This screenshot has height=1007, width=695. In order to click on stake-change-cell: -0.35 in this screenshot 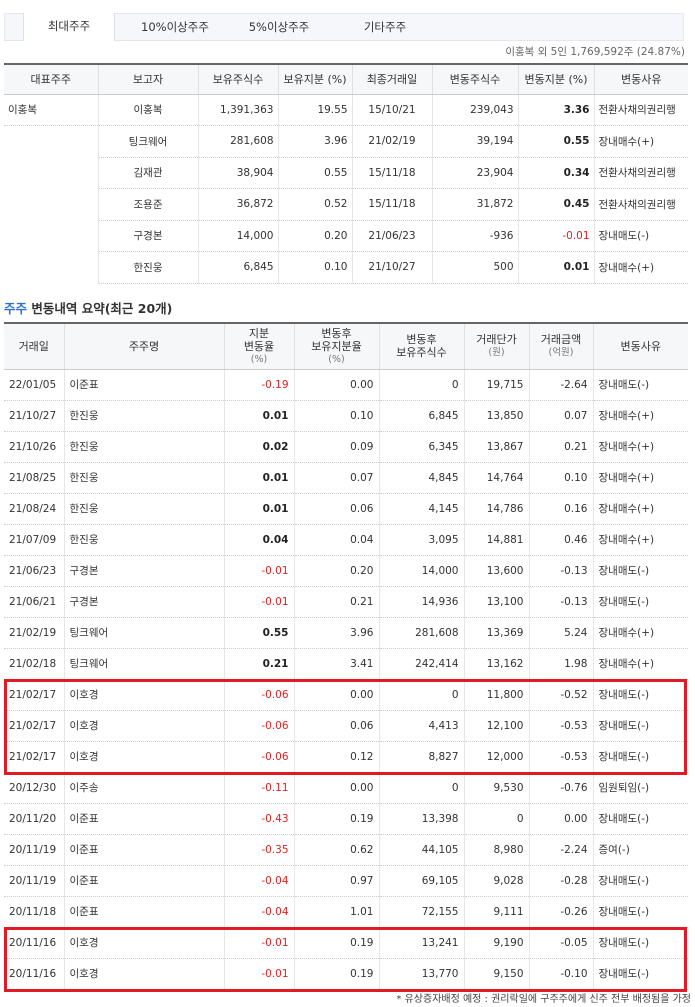, I will do `click(258, 850)`.